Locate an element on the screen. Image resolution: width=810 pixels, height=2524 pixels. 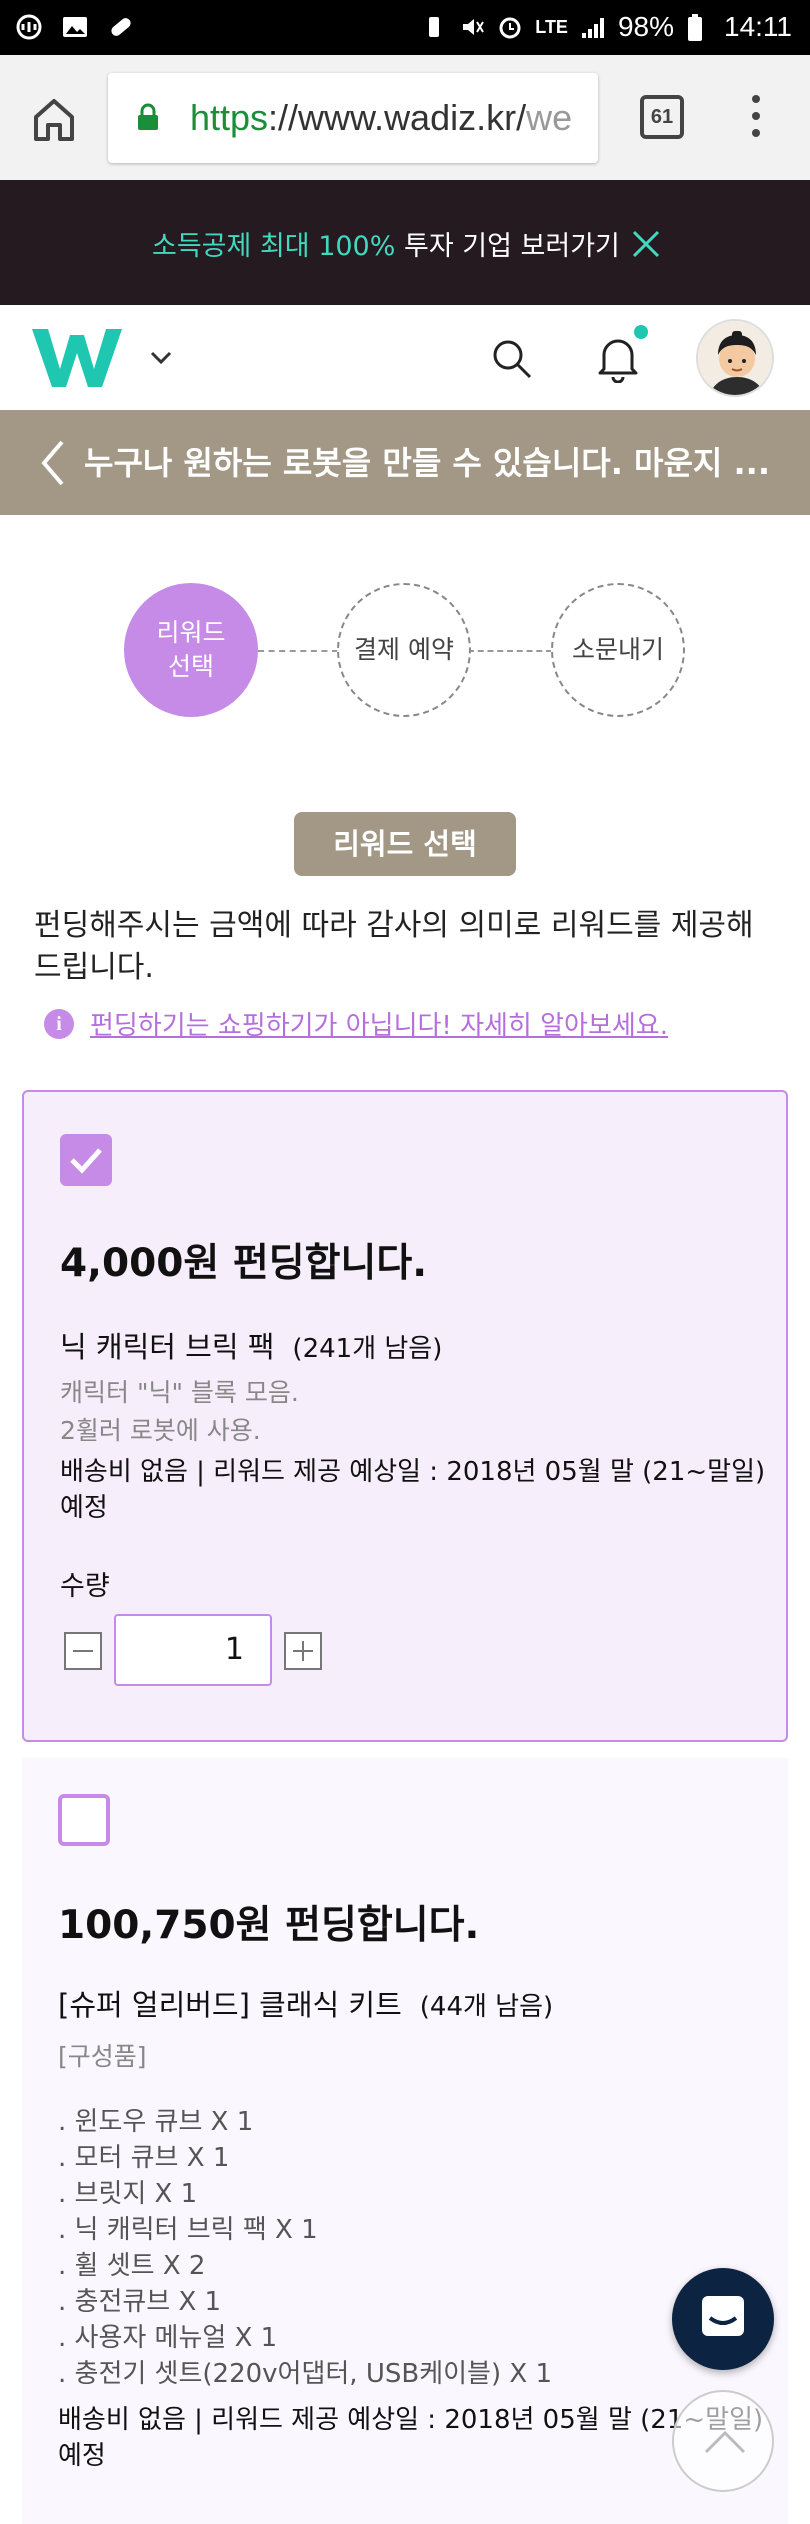
notification-dot is located at coordinates (641, 332).